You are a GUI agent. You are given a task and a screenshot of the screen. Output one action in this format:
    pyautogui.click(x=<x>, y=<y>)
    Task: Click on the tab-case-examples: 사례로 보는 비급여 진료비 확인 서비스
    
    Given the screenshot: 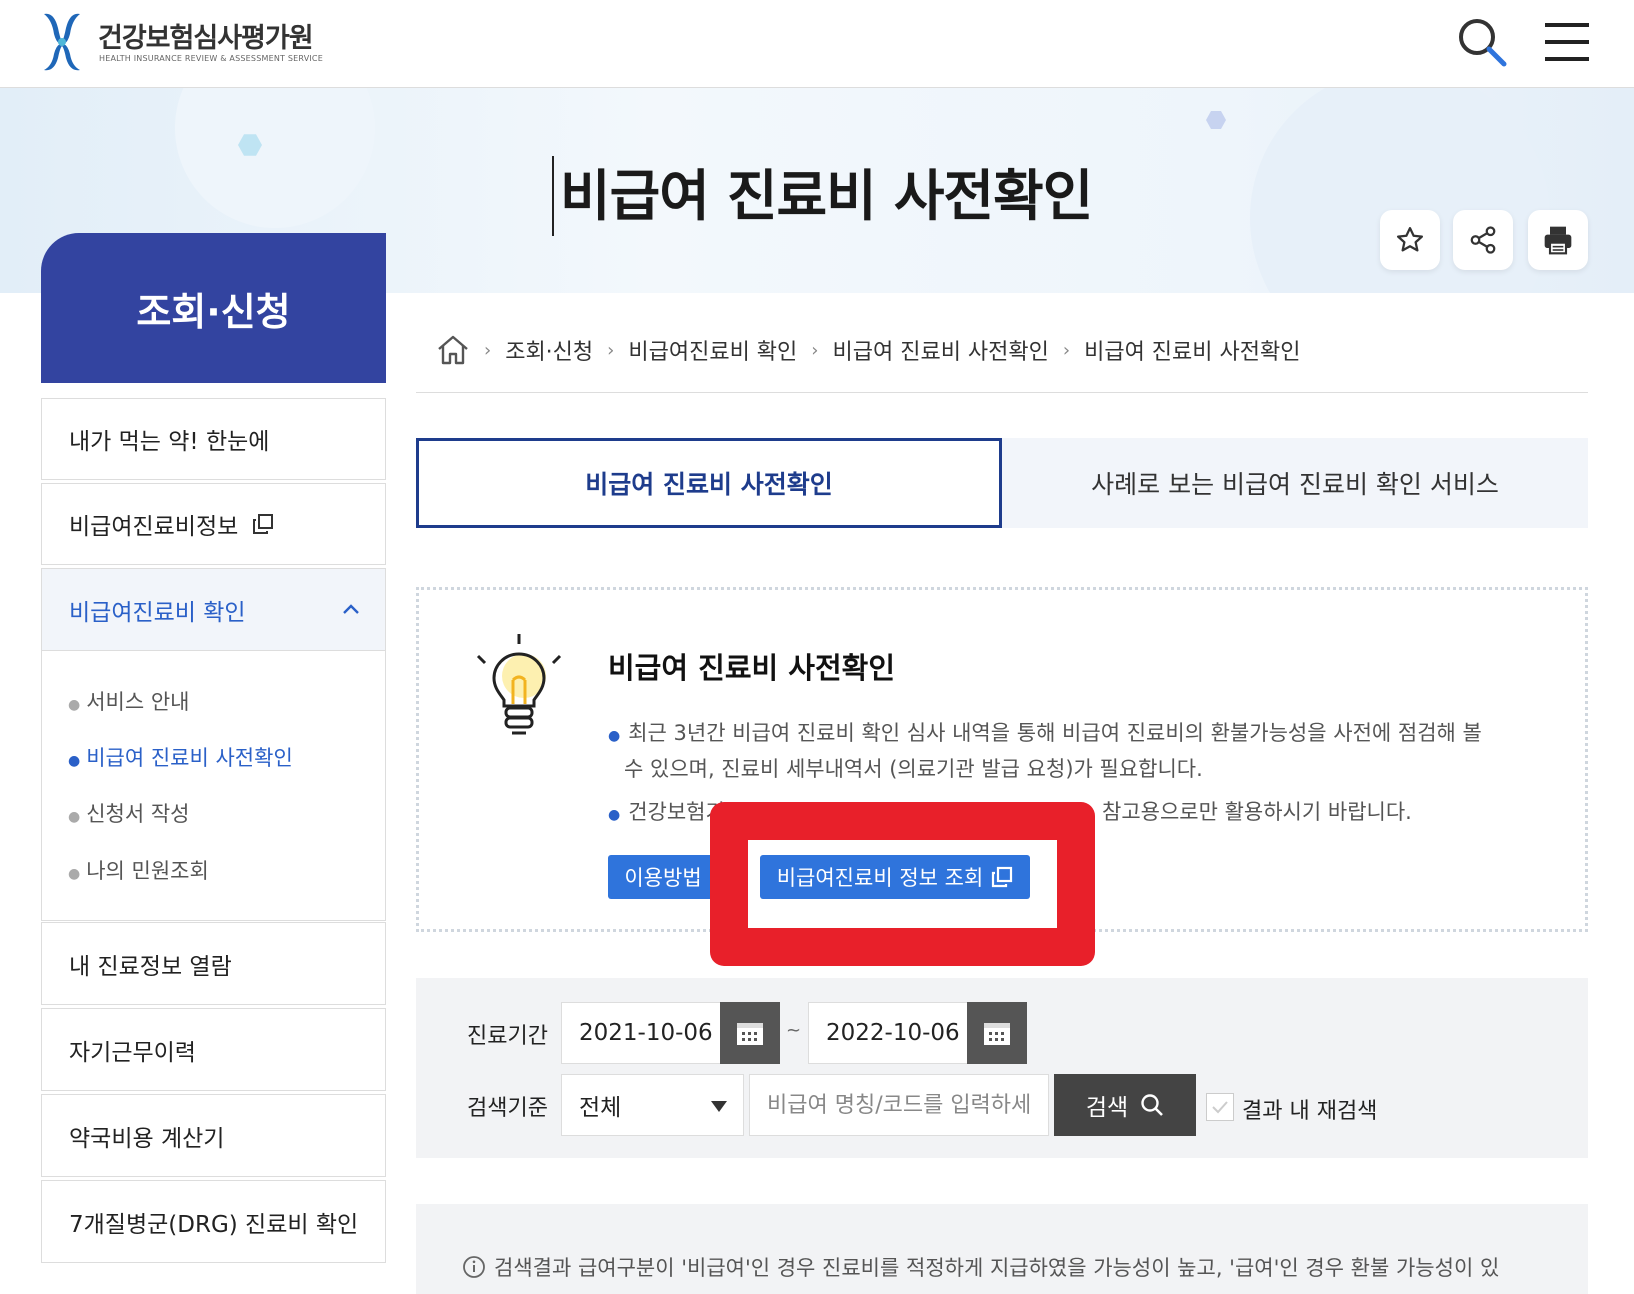 What is the action you would take?
    pyautogui.click(x=1295, y=483)
    